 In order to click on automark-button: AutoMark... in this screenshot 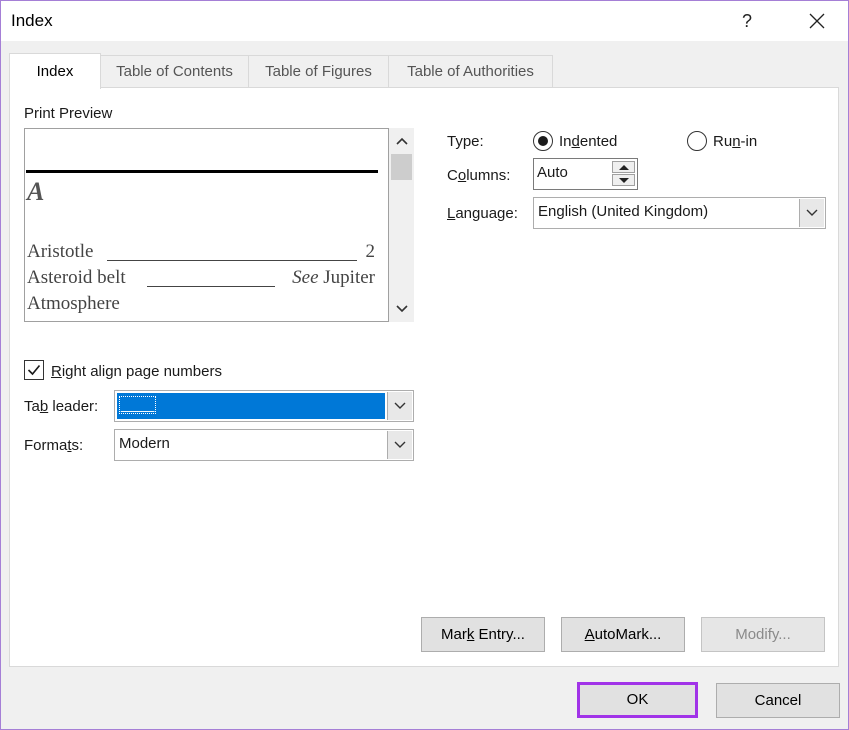, I will do `click(623, 634)`.